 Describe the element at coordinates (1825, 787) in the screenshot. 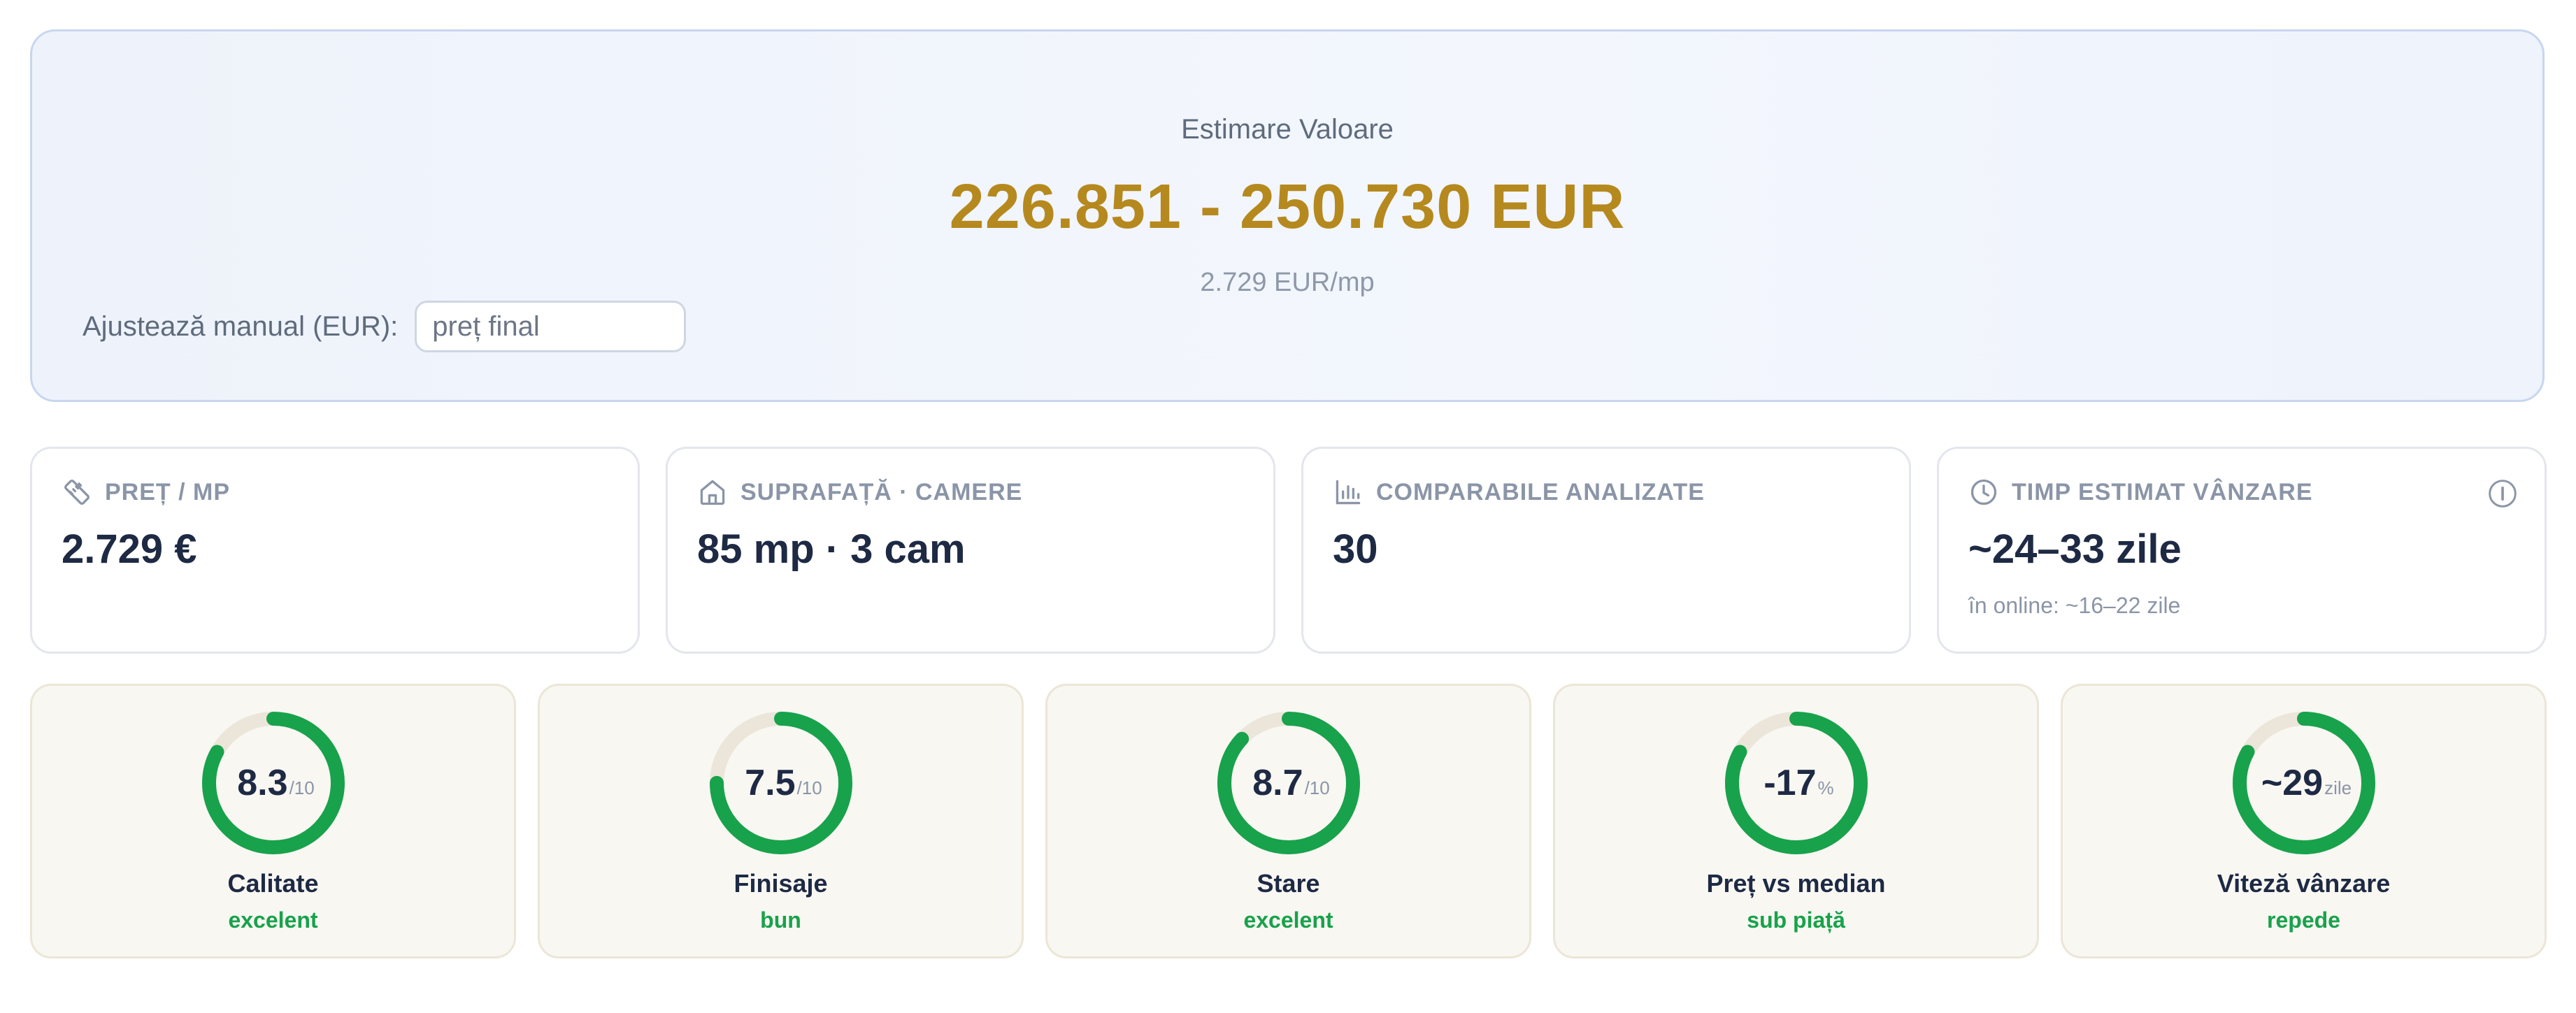

I see `gauge-unit: %` at that location.